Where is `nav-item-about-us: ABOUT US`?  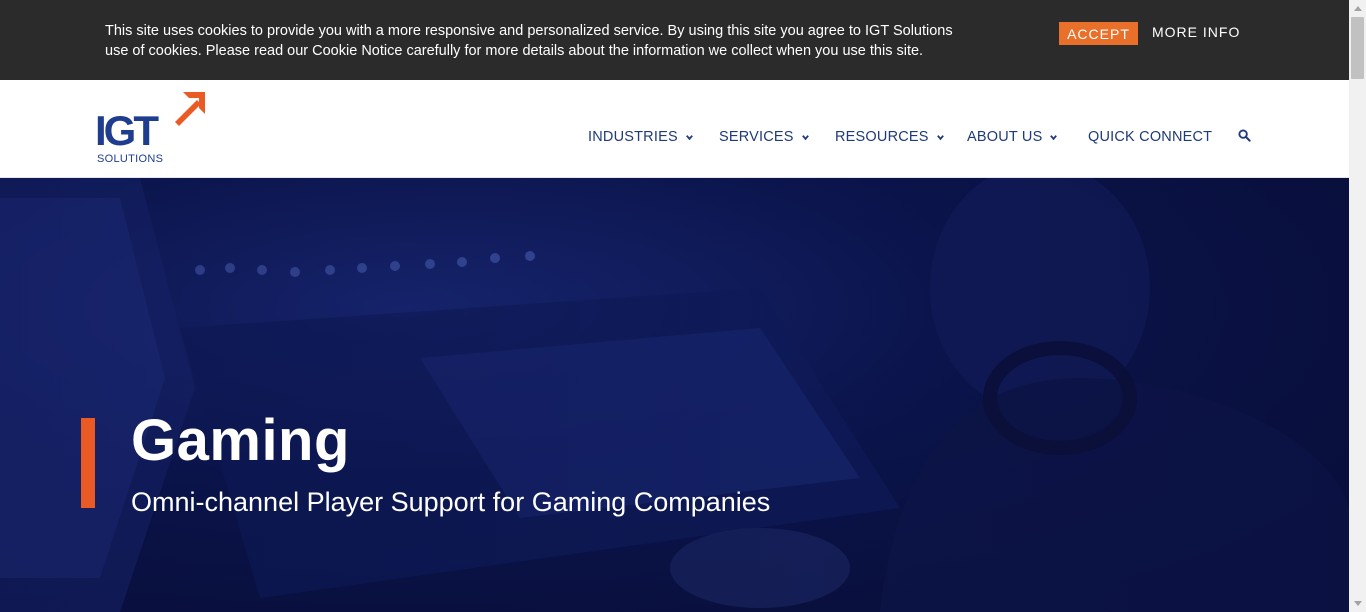 nav-item-about-us: ABOUT US is located at coordinates (1012, 137).